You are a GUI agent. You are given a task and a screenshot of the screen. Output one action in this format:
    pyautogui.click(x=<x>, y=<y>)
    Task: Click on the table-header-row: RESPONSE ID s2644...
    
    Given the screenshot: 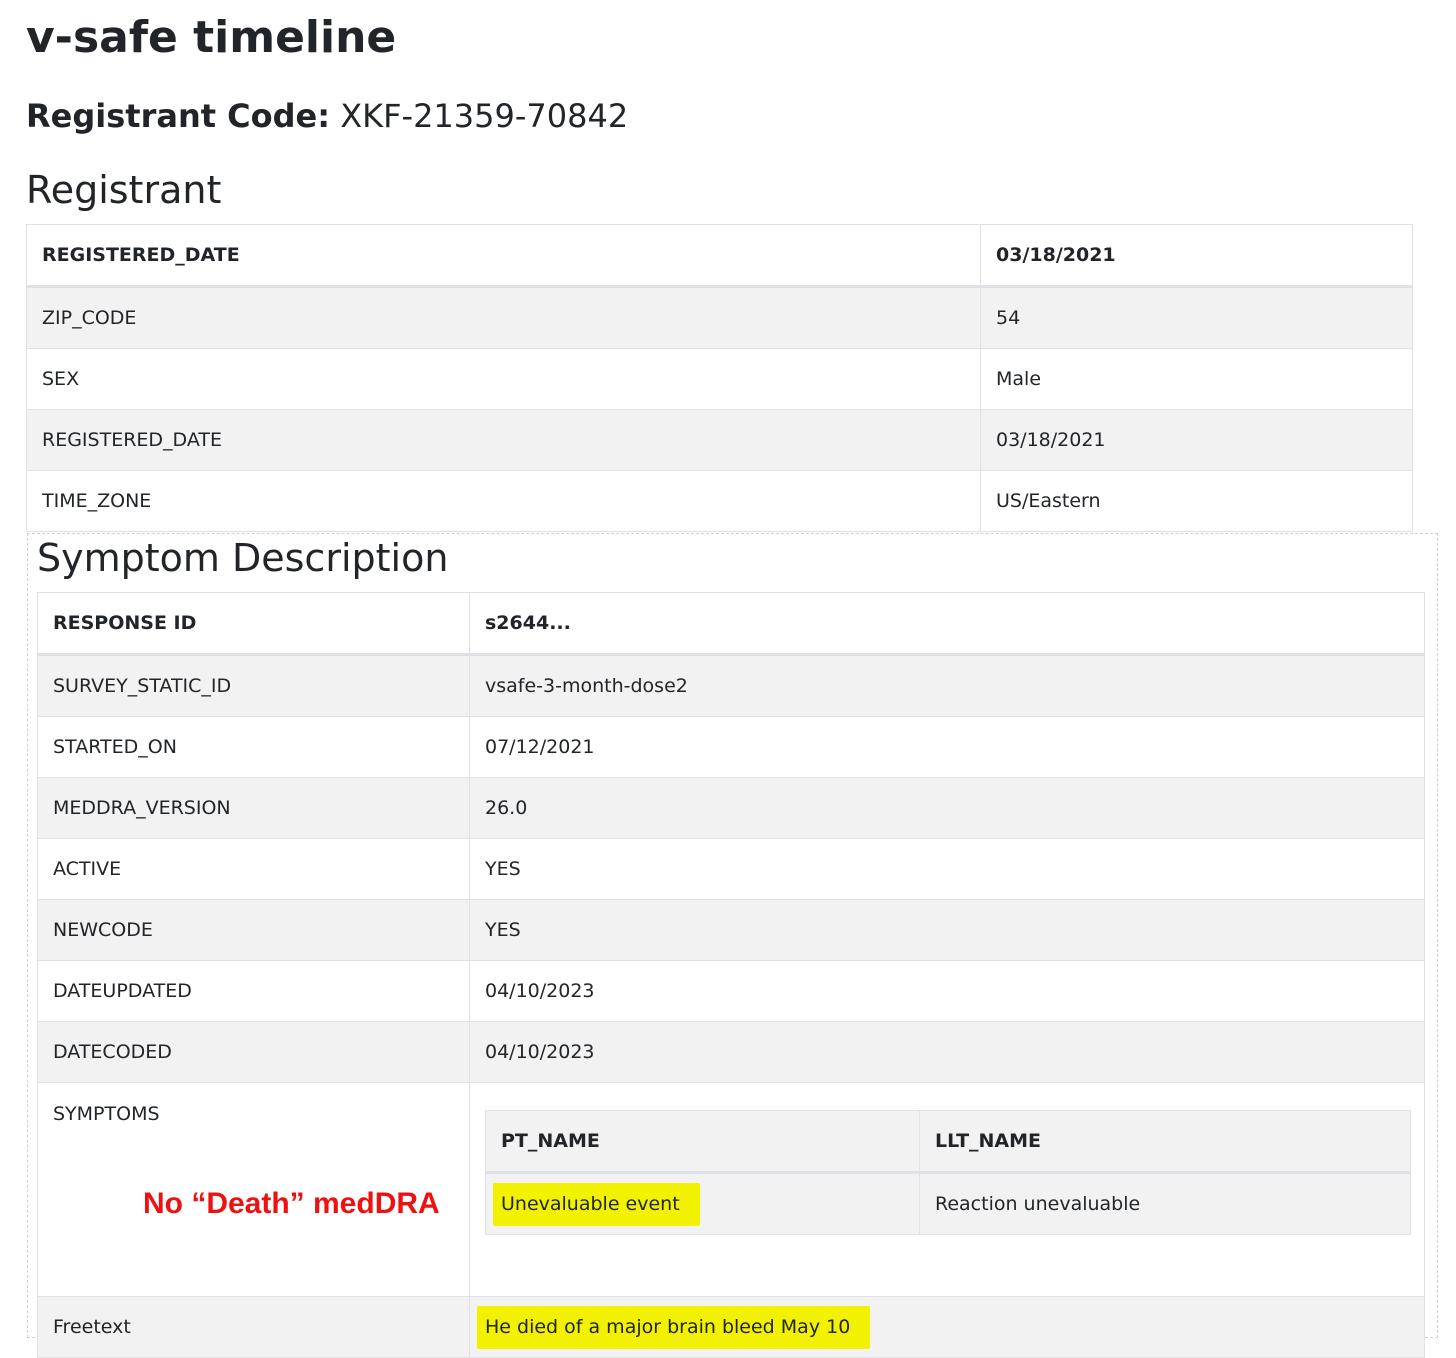 What is the action you would take?
    pyautogui.click(x=731, y=624)
    